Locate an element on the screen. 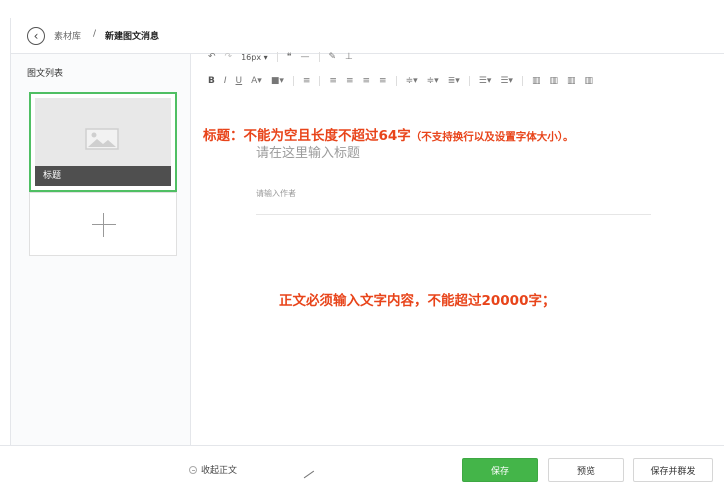  title-input is located at coordinates (453, 153).